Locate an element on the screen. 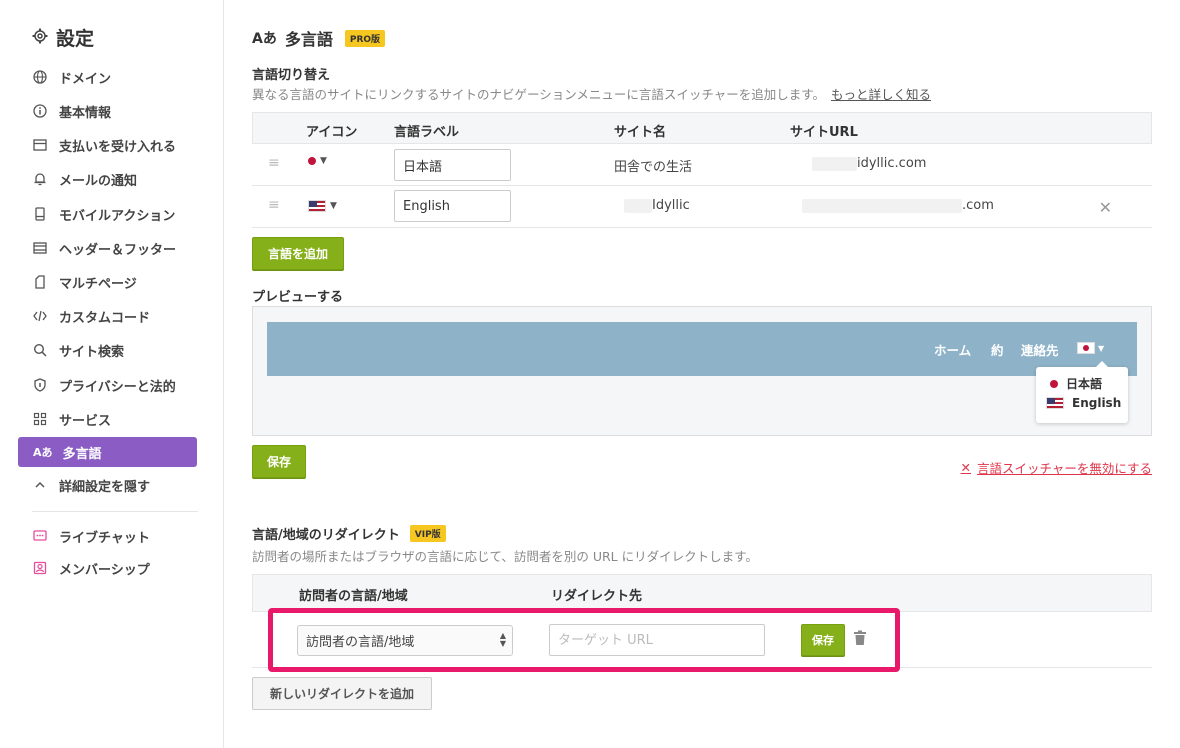  preview-nav-contact: 連絡先 is located at coordinates (1040, 350).